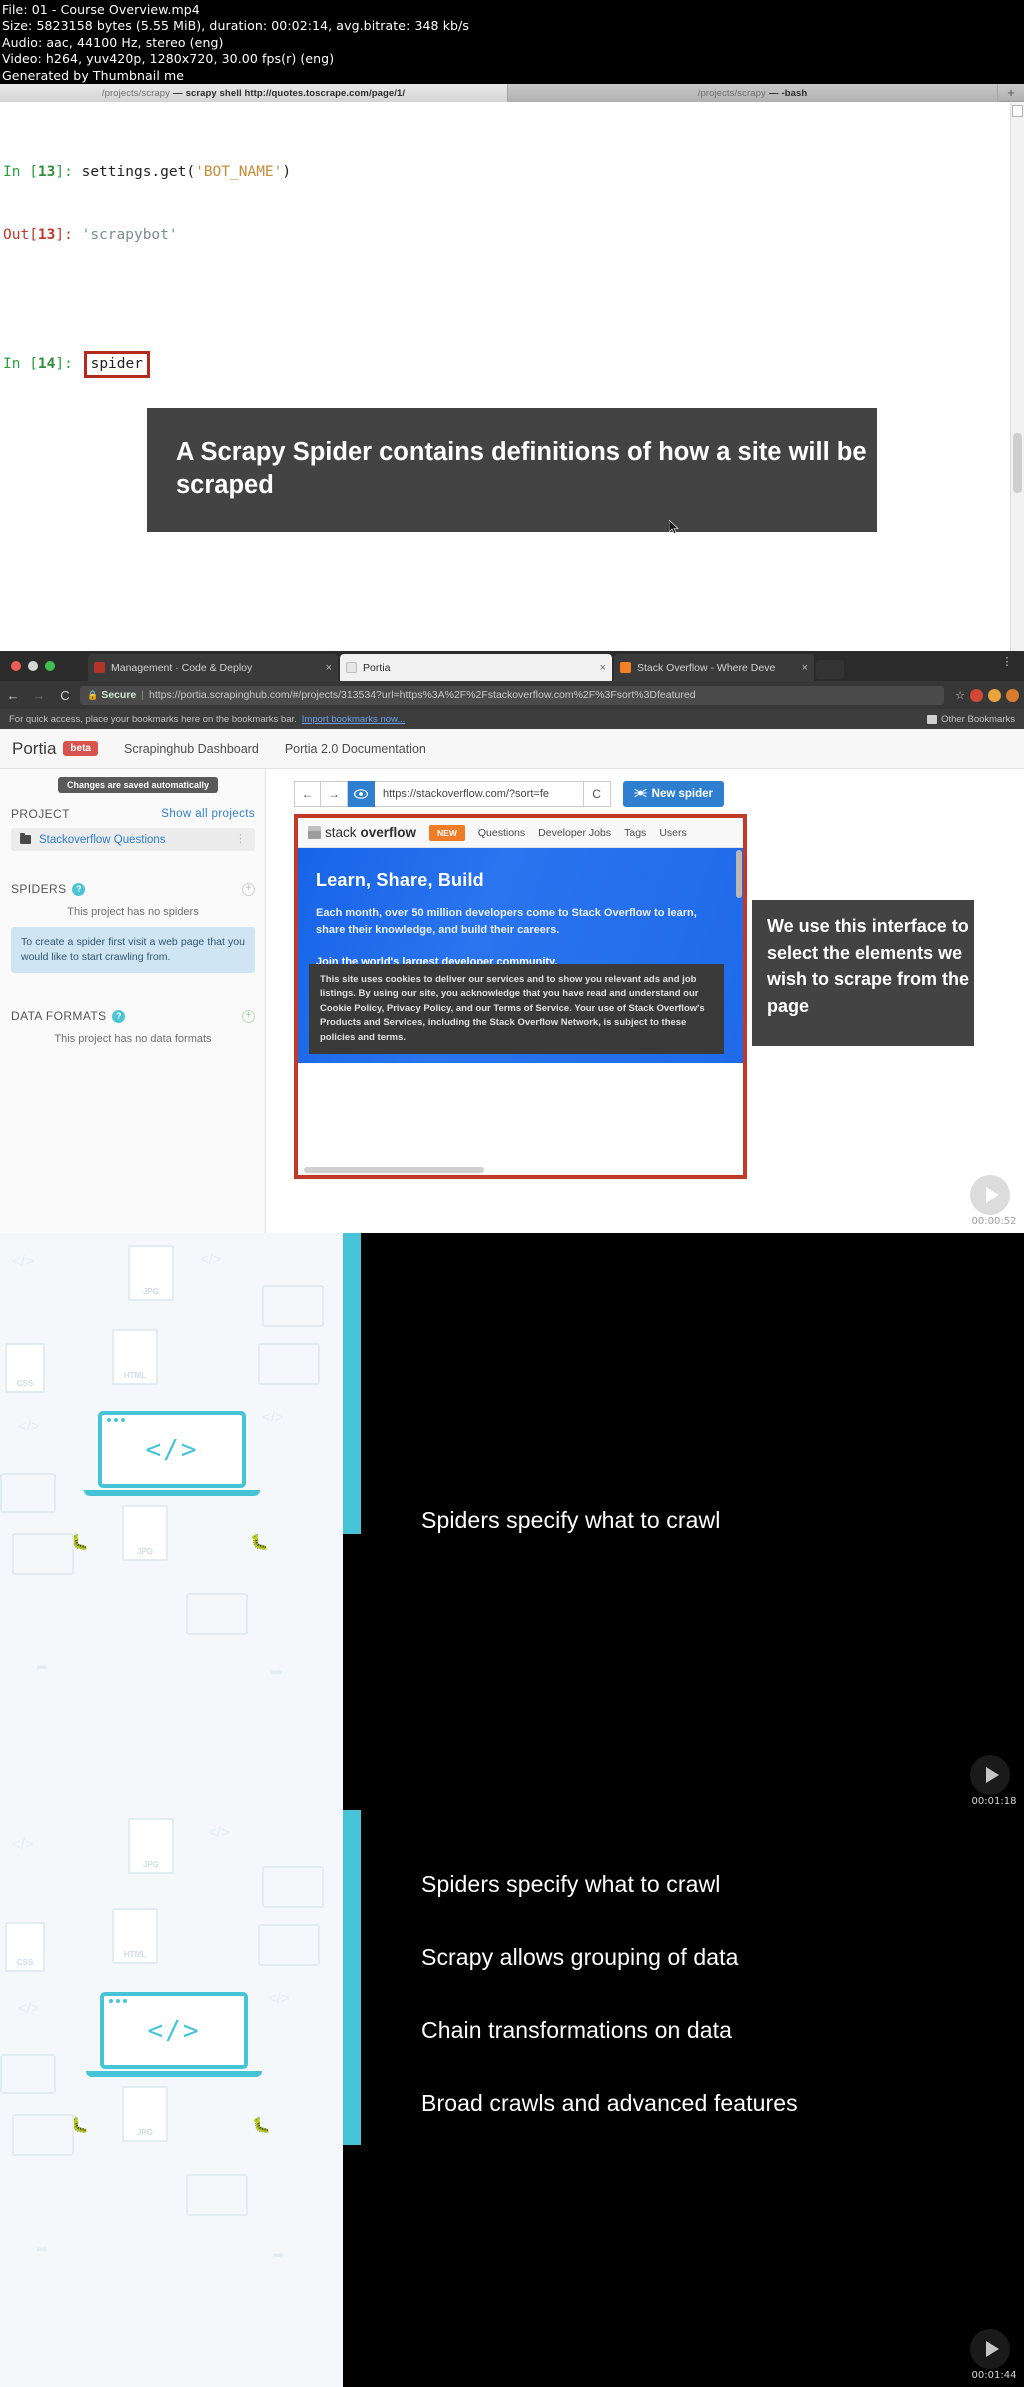 Image resolution: width=1024 pixels, height=2387 pixels. Describe the element at coordinates (135, 1375) in the screenshot. I see `doc-label: HTML` at that location.